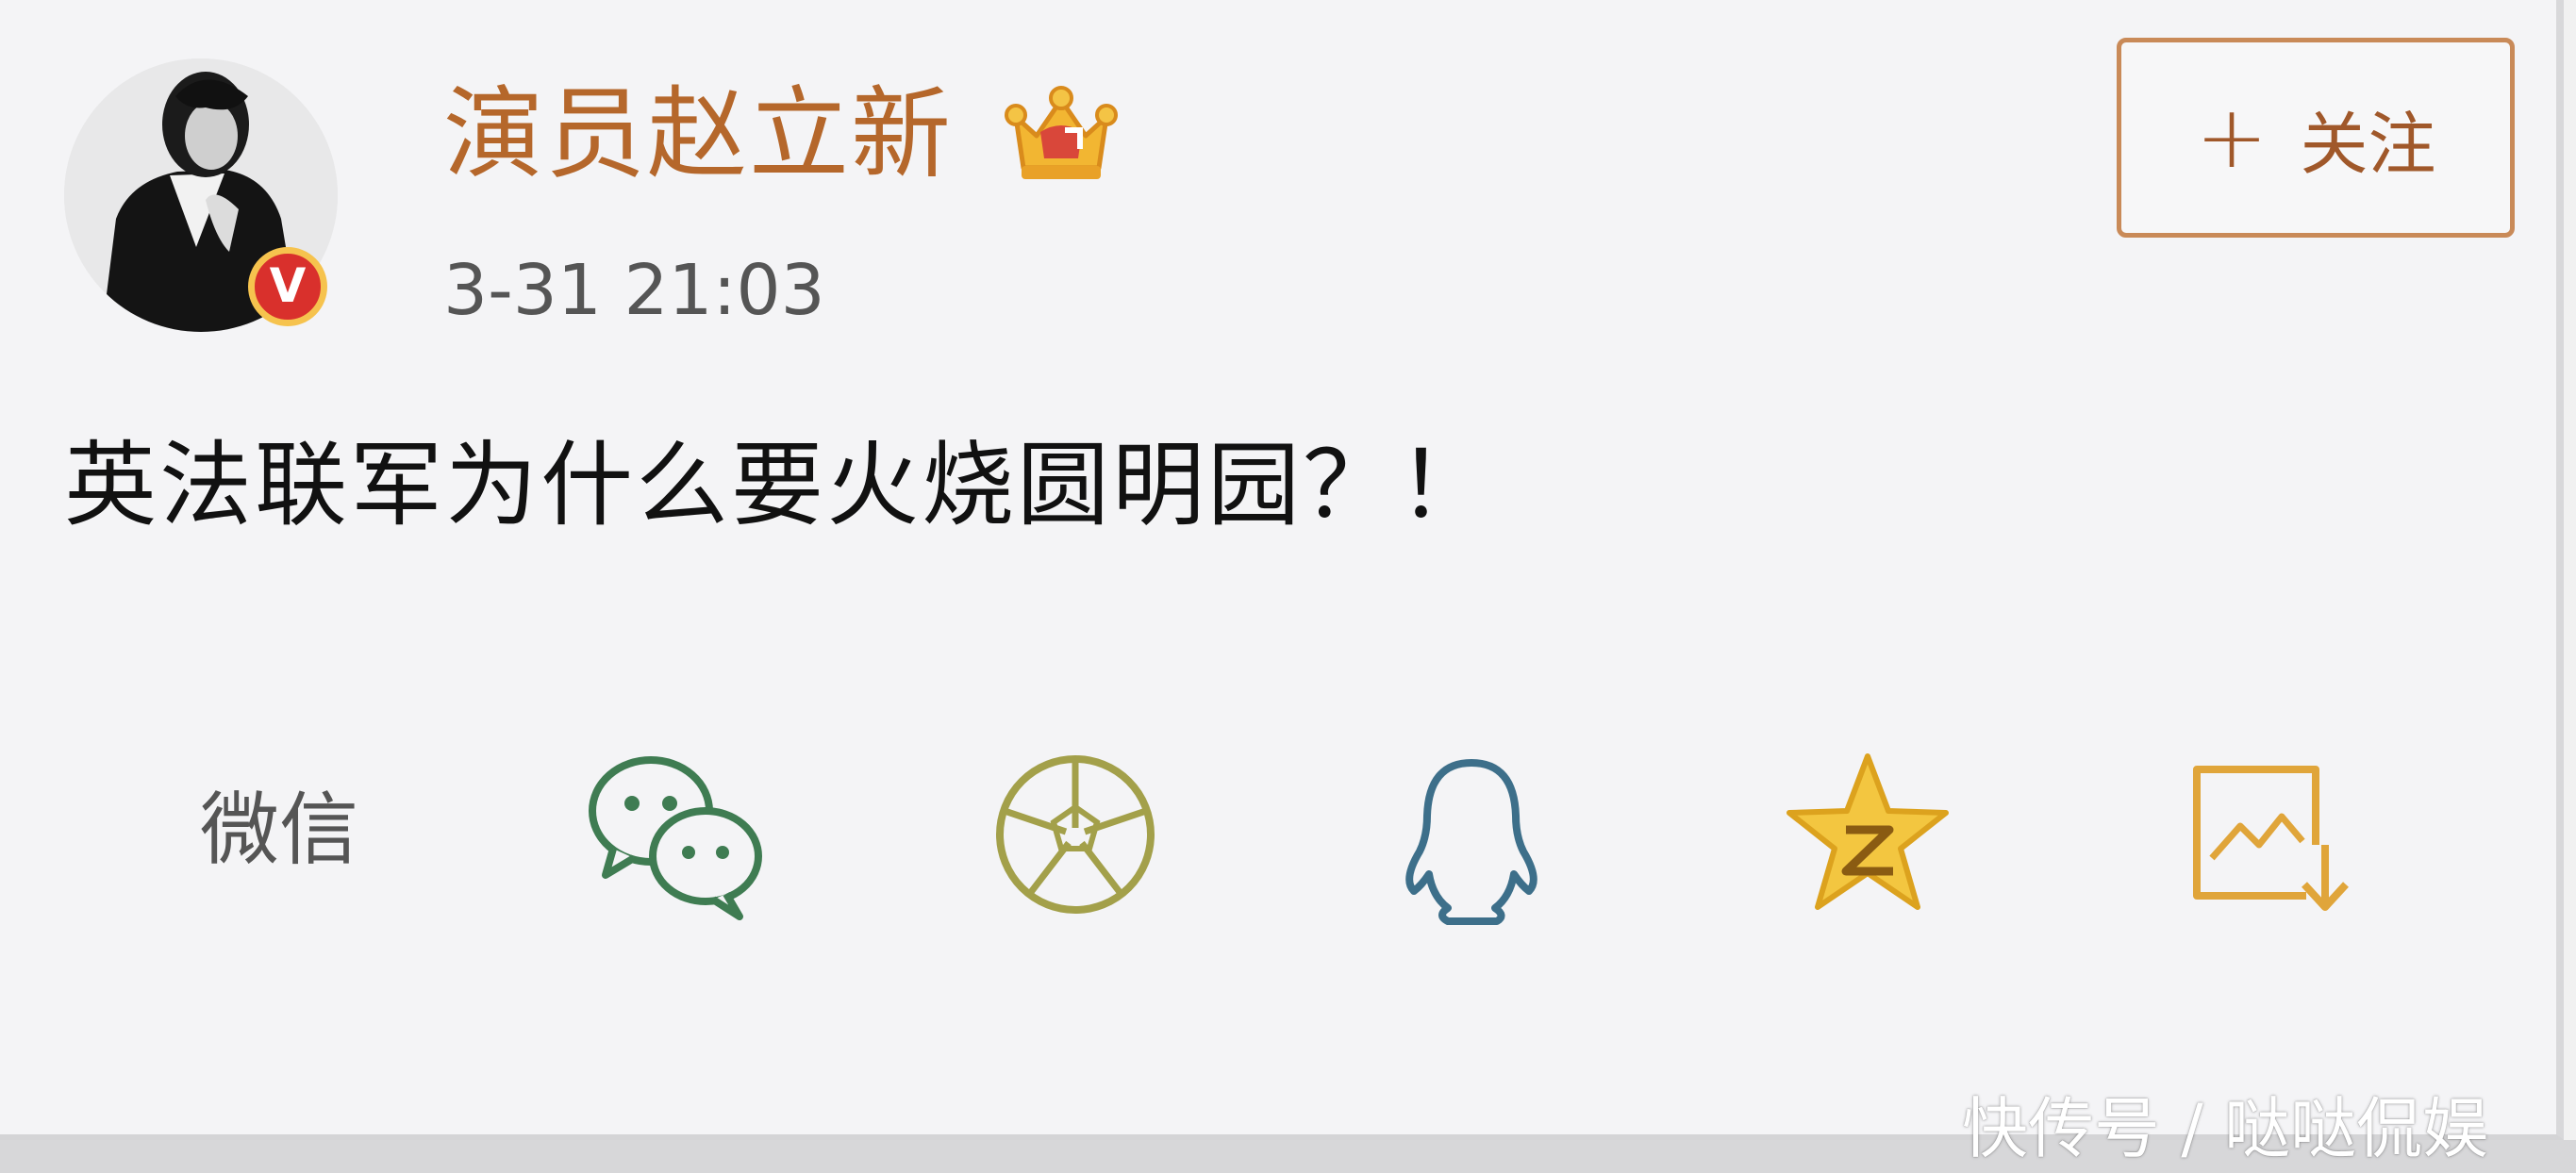  Describe the element at coordinates (203, 197) in the screenshot. I see `author-avatar: V` at that location.